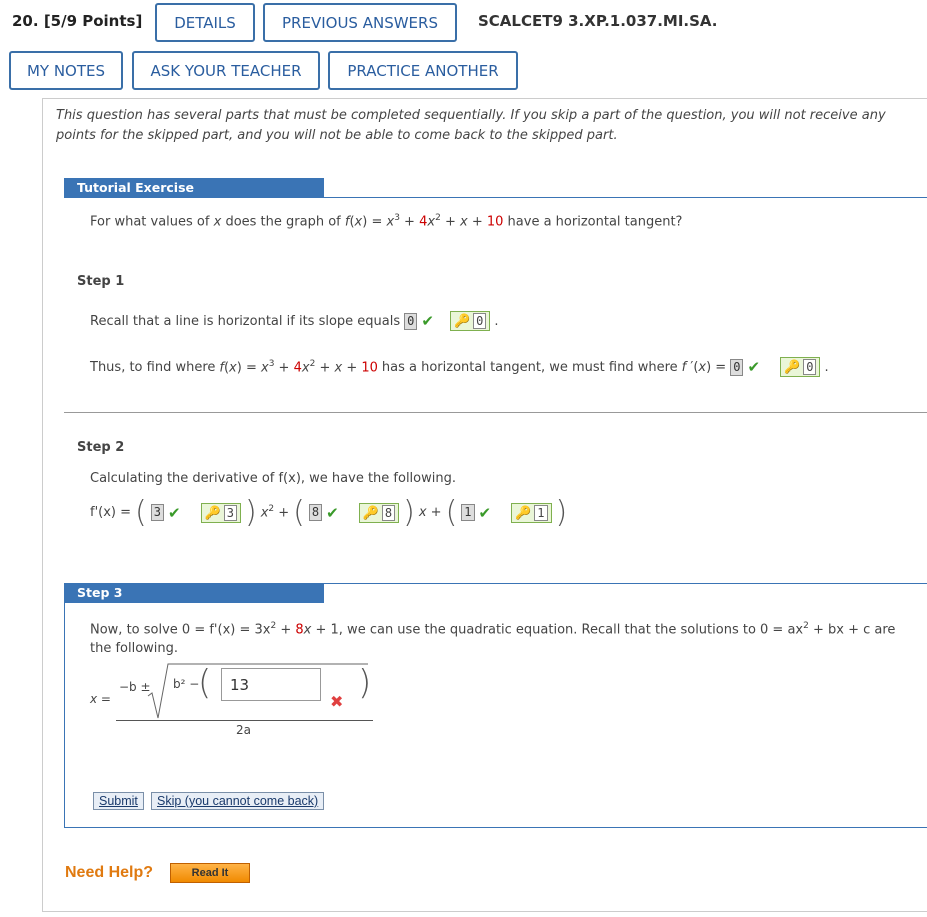 Image resolution: width=927 pixels, height=917 pixels. Describe the element at coordinates (118, 801) in the screenshot. I see `submit-button: Submit` at that location.